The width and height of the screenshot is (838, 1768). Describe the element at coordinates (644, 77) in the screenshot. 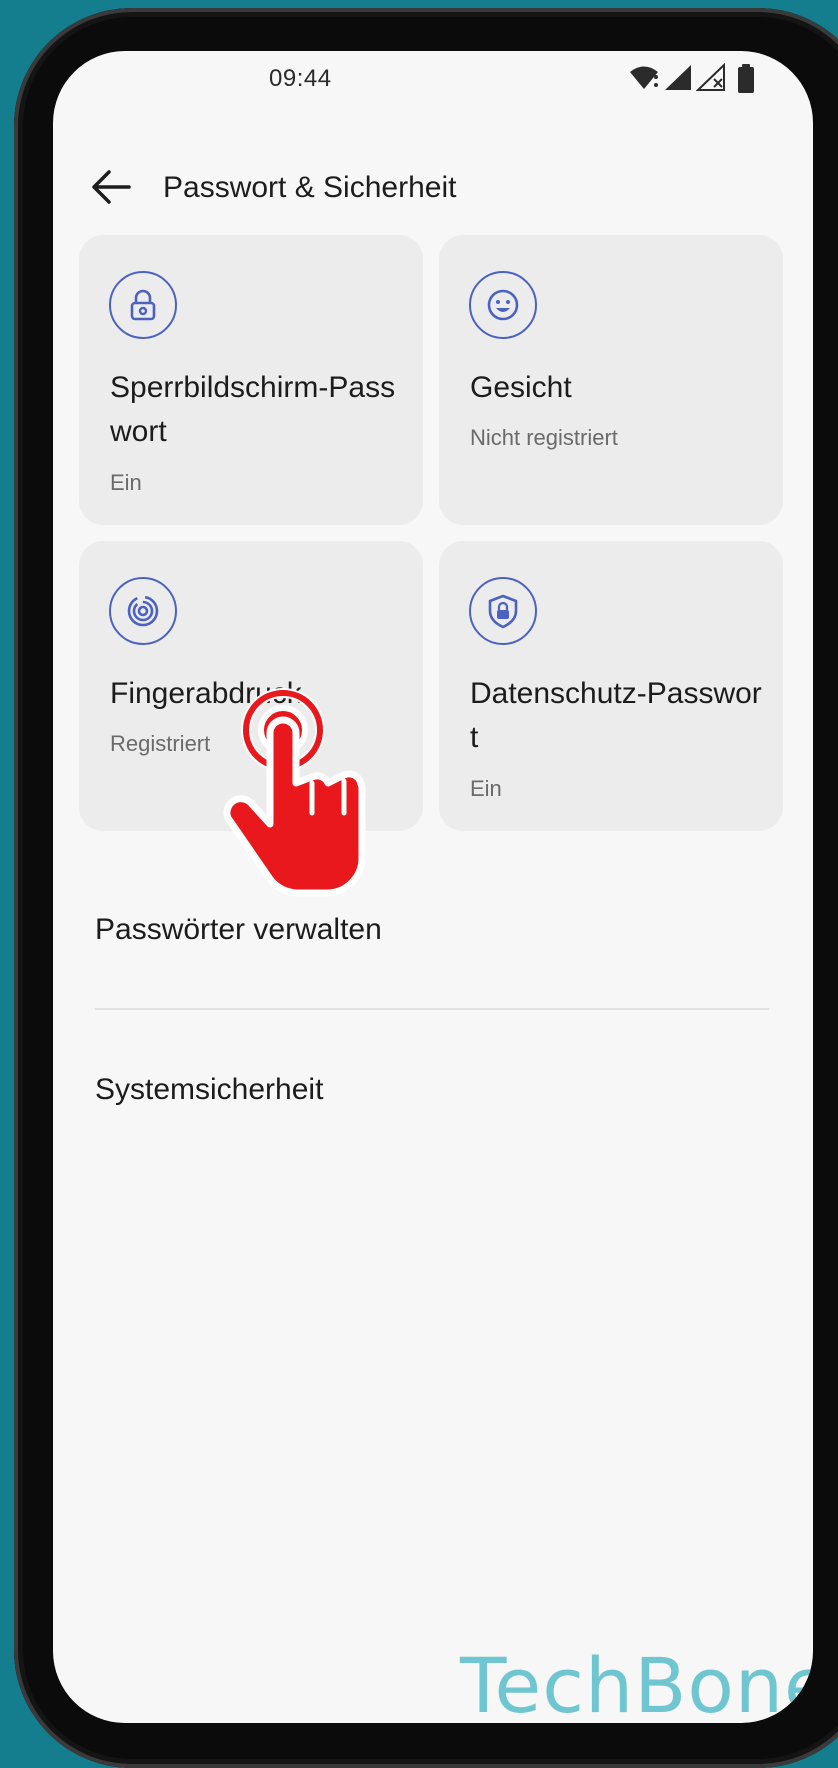

I see `wifi-icon` at that location.